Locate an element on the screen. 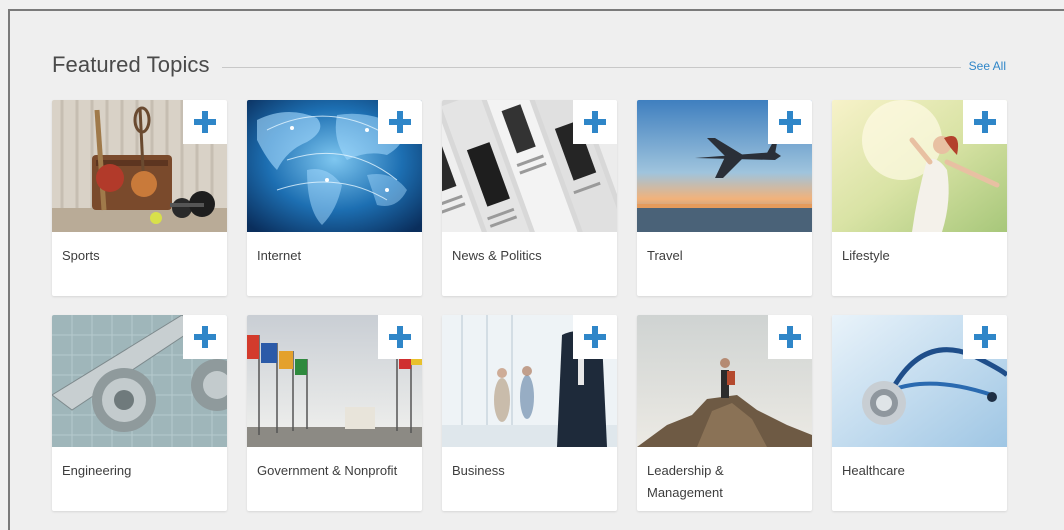 The height and width of the screenshot is (530, 1064). topic-label: Government & Nonprofit is located at coordinates (327, 470).